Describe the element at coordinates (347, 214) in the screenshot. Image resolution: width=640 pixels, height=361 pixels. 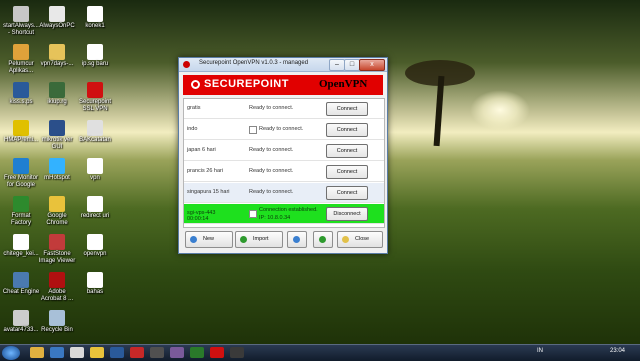
I see `disconnect-button: Disconnect` at that location.